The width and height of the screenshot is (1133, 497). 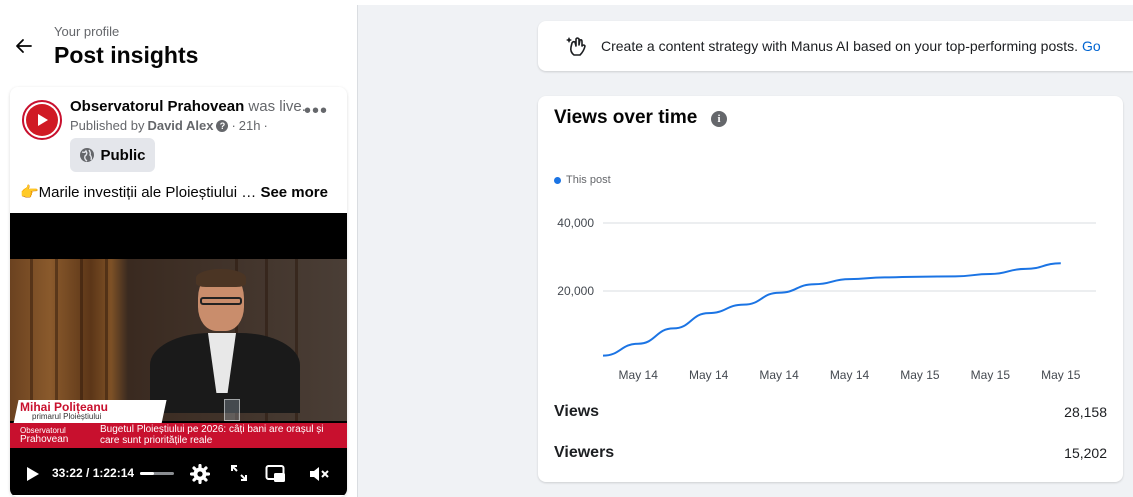 I want to click on legend-label: This post, so click(x=588, y=180).